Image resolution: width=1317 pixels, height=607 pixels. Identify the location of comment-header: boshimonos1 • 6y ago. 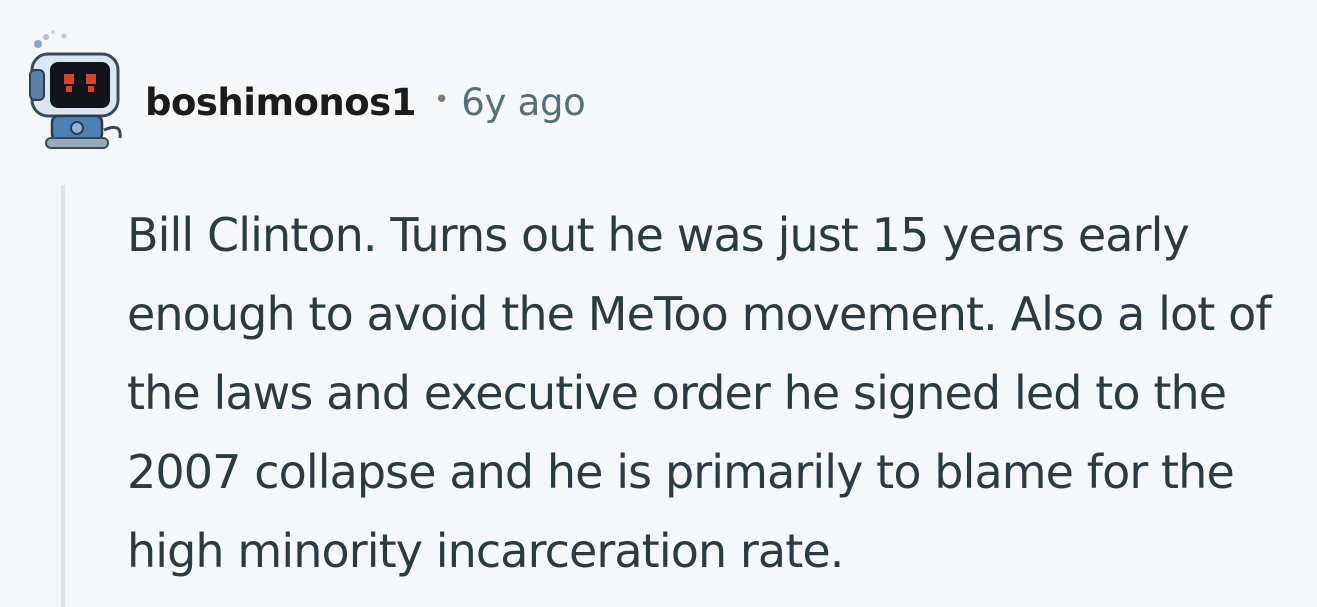
(365, 102).